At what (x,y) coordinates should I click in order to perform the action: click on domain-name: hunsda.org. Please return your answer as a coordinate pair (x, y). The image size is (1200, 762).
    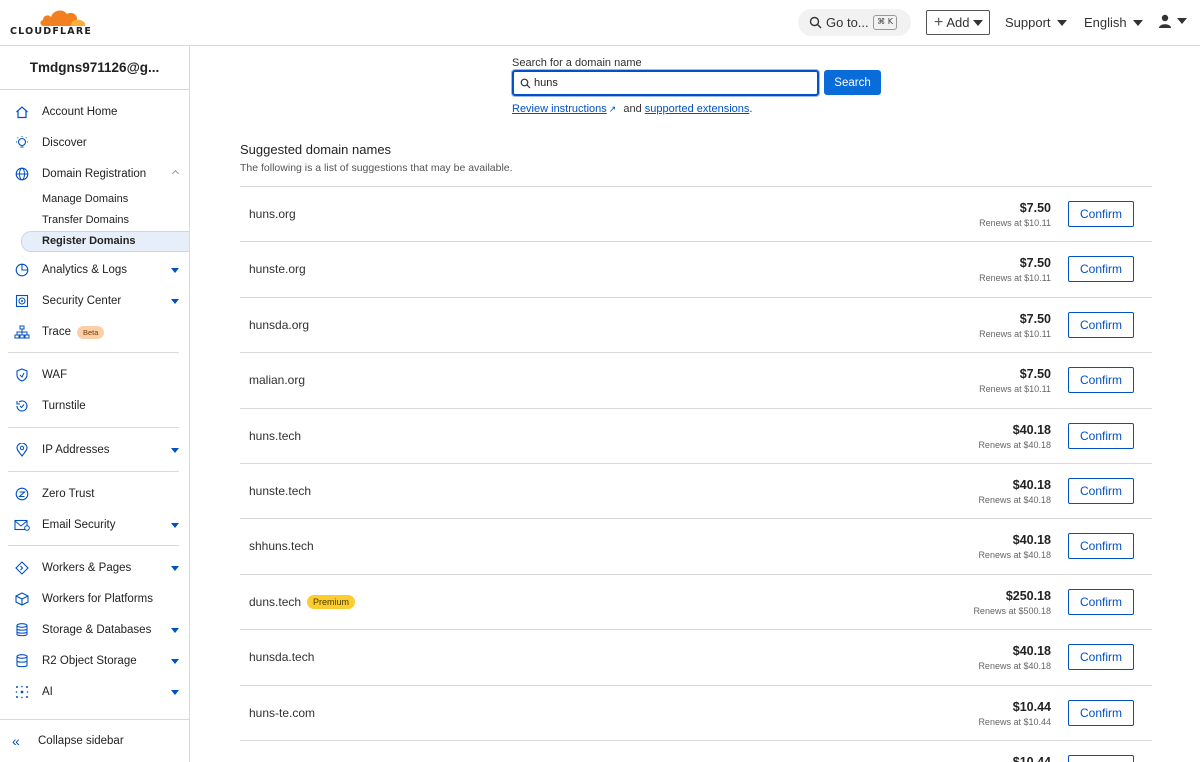
    Looking at the image, I should click on (279, 325).